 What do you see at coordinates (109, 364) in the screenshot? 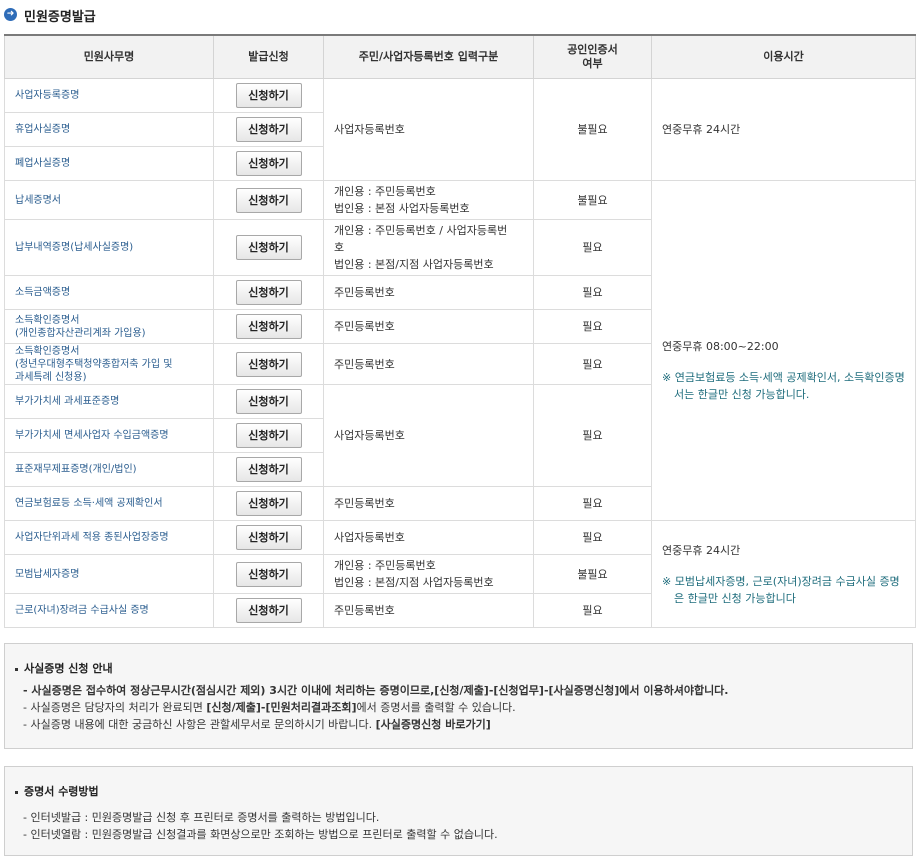
I see `cert-name: 소득확인증명서 (청년우대형주택청약종합저축 가입 및 과세특례 신청용)` at bounding box center [109, 364].